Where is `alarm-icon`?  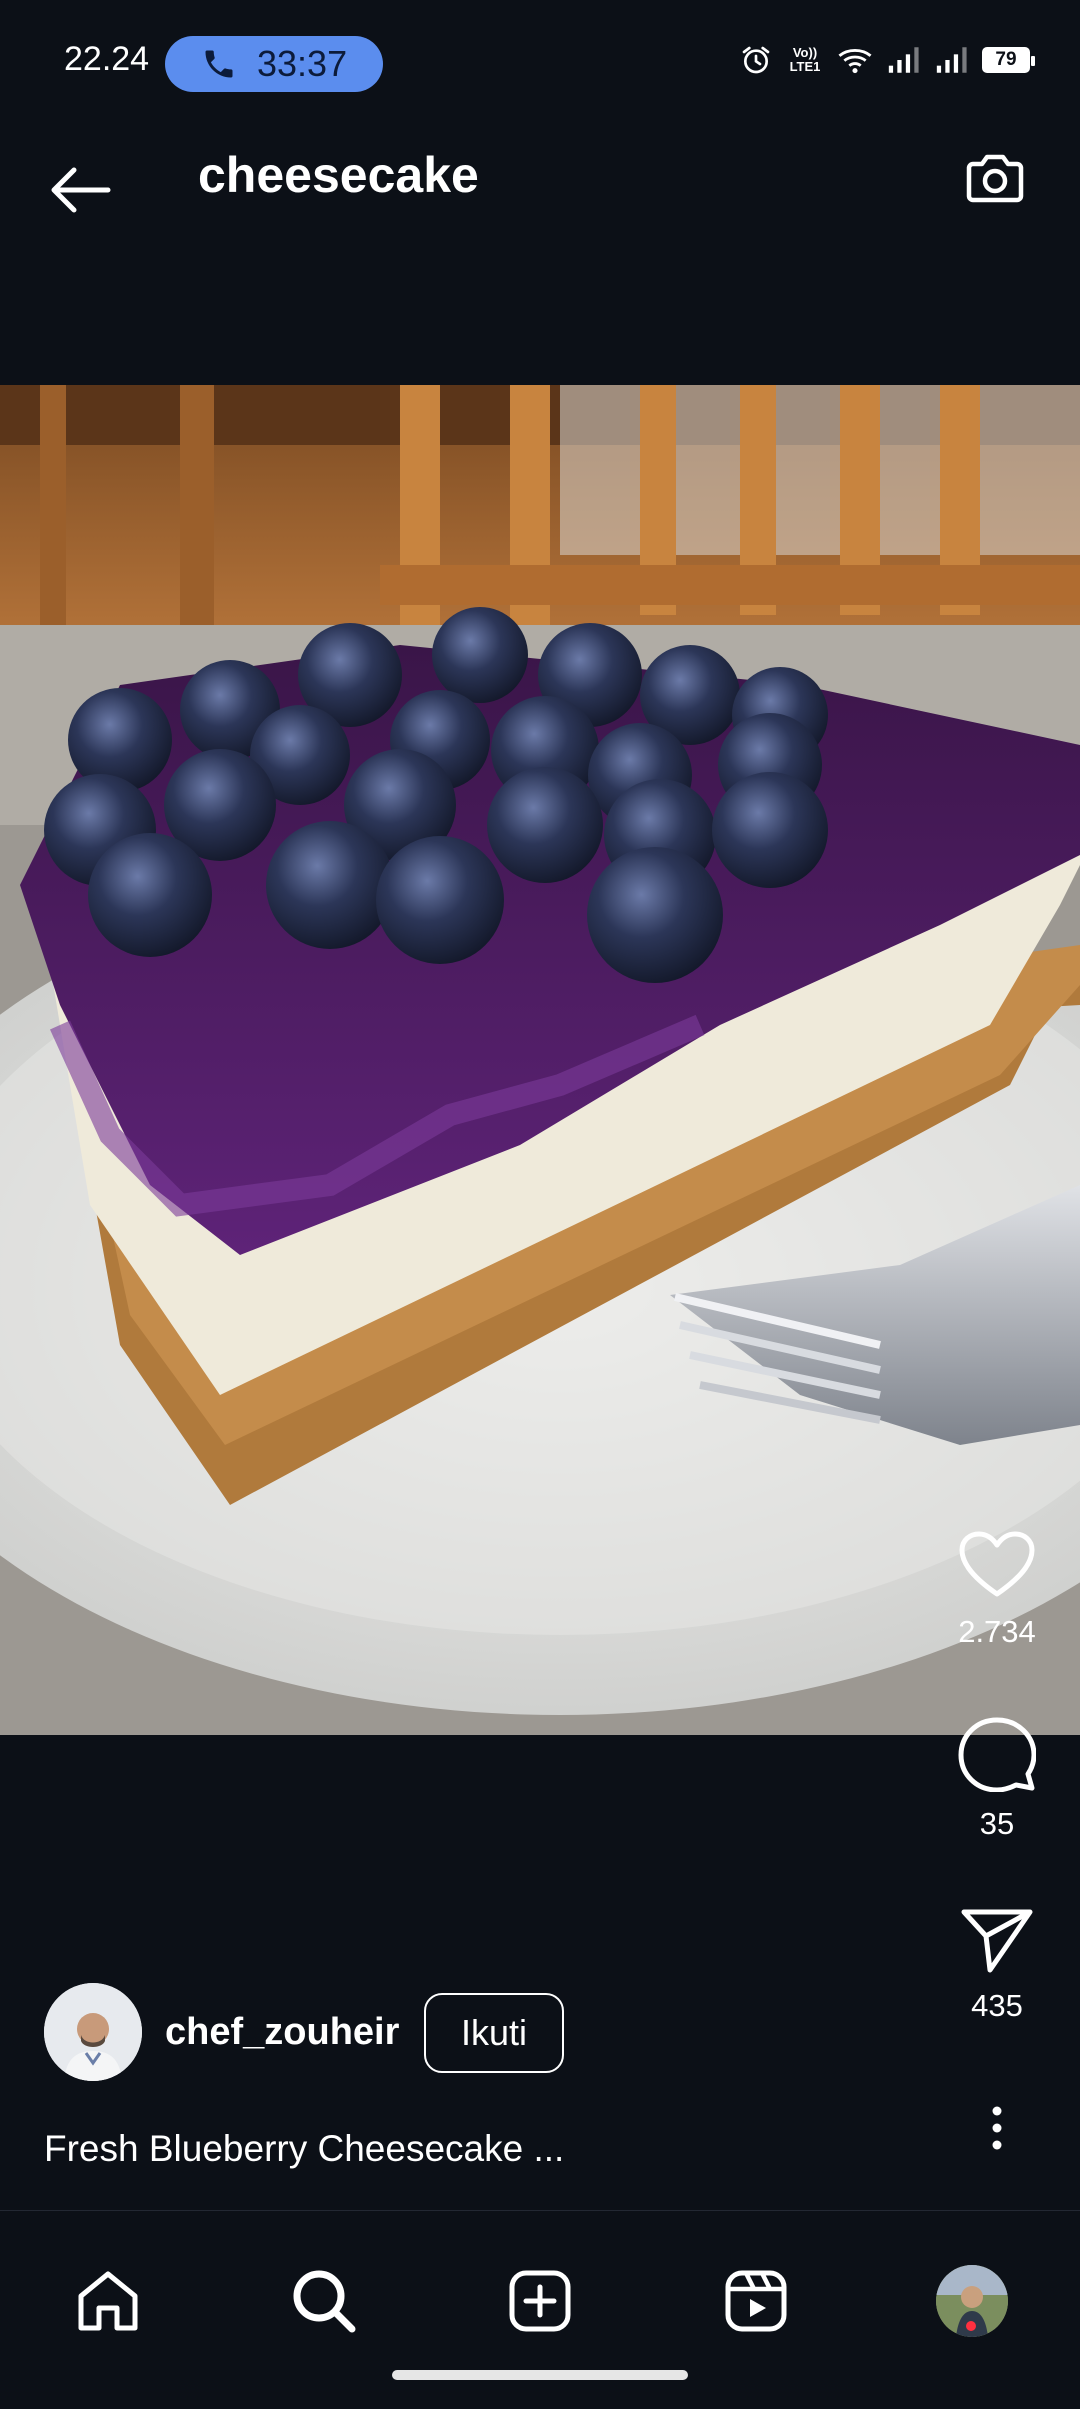 alarm-icon is located at coordinates (756, 60).